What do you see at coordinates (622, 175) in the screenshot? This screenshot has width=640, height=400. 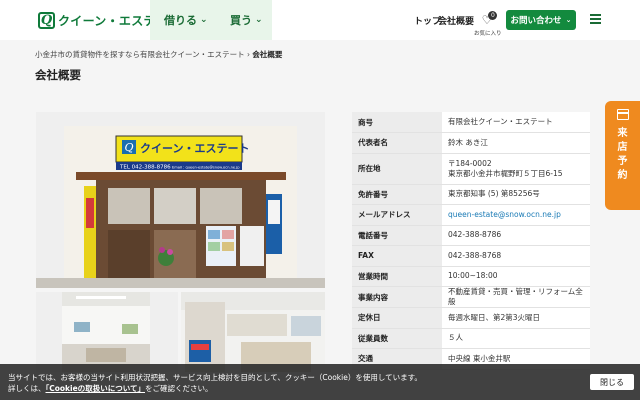 I see `side-tab-char: 約` at bounding box center [622, 175].